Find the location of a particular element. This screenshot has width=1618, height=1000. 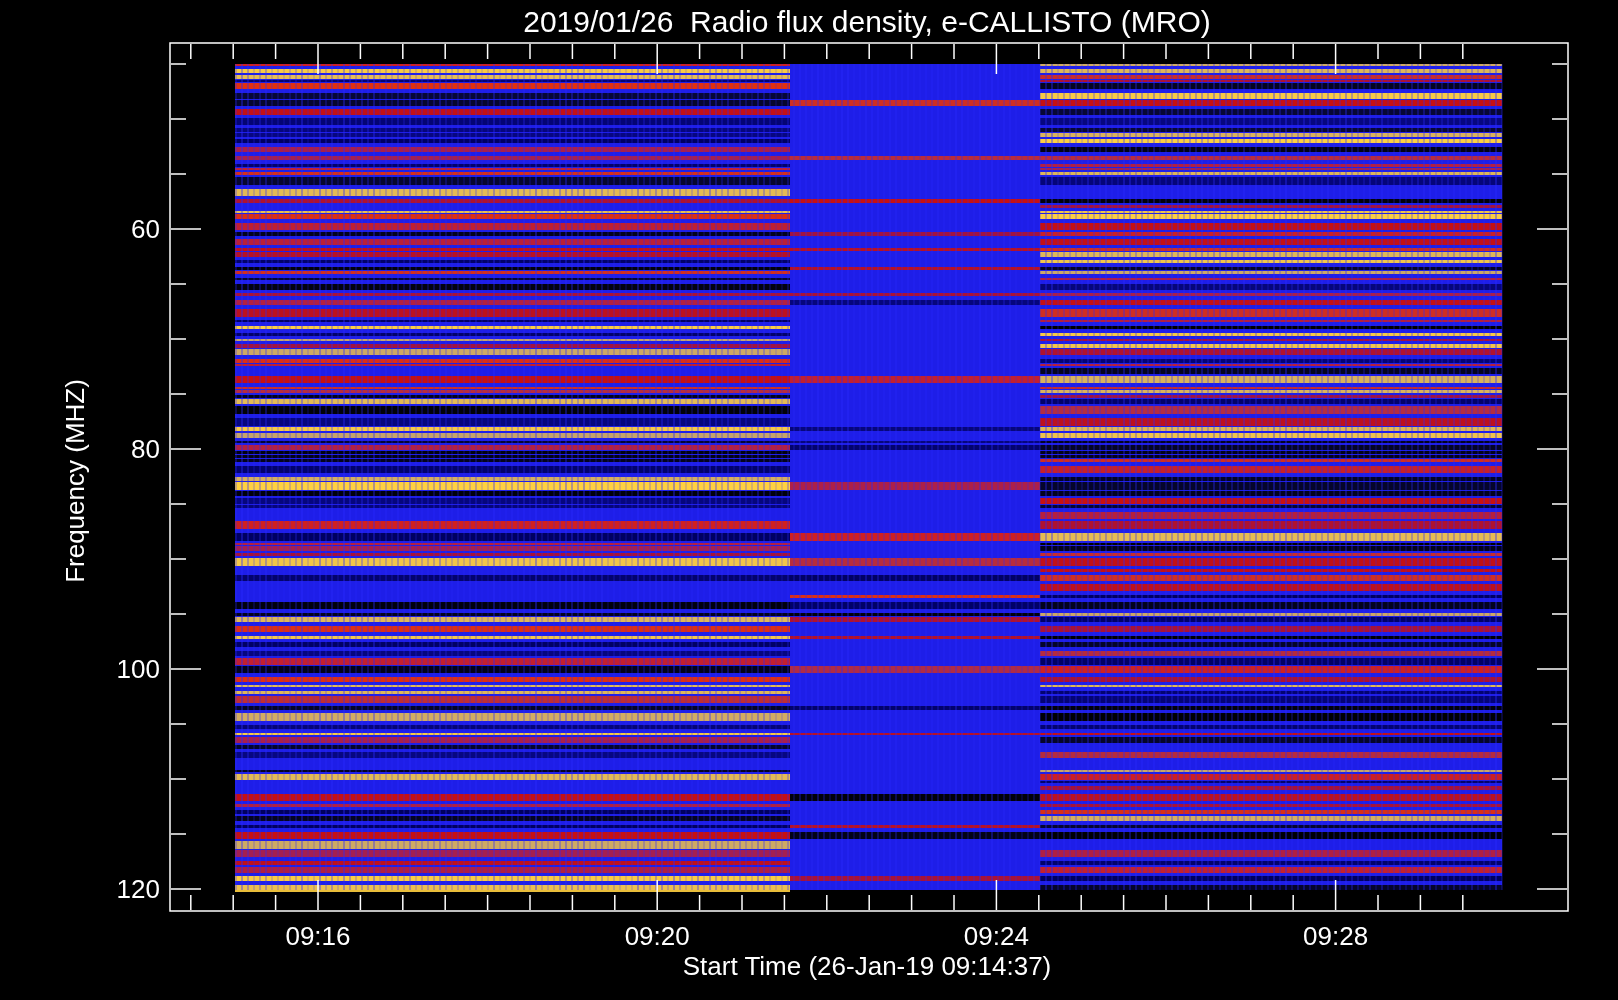

y-tick-label: 80 is located at coordinates (145, 449).